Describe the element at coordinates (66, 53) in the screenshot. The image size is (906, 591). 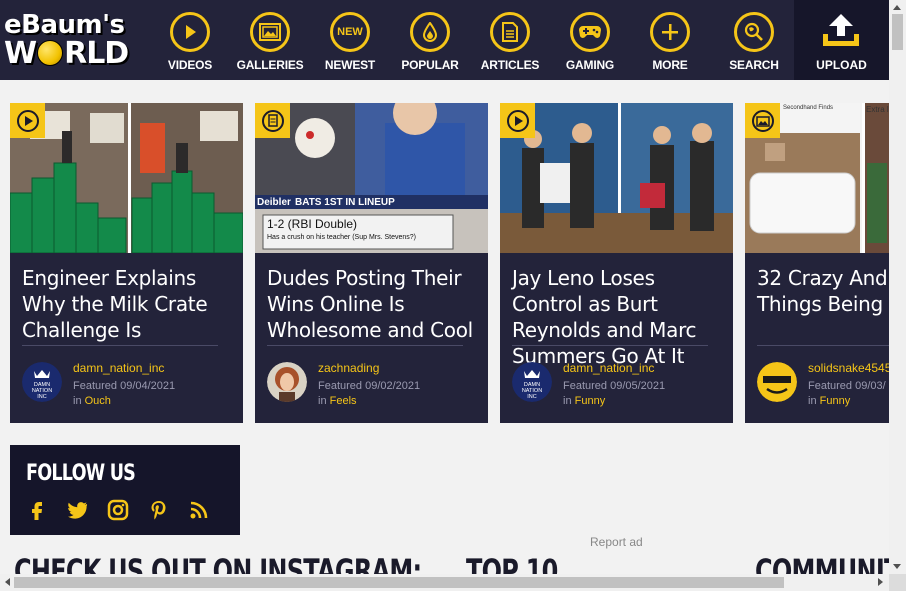
I see `logo-line-2: W RLD` at that location.